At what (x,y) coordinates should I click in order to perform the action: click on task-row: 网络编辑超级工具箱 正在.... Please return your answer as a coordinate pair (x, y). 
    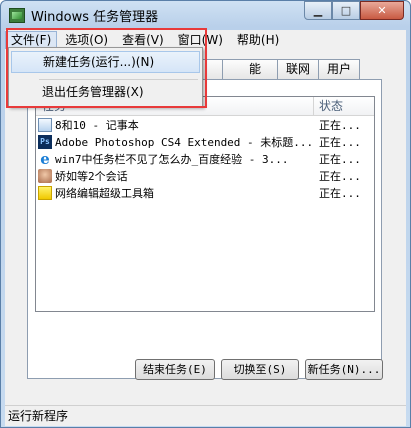
    Looking at the image, I should click on (205, 192).